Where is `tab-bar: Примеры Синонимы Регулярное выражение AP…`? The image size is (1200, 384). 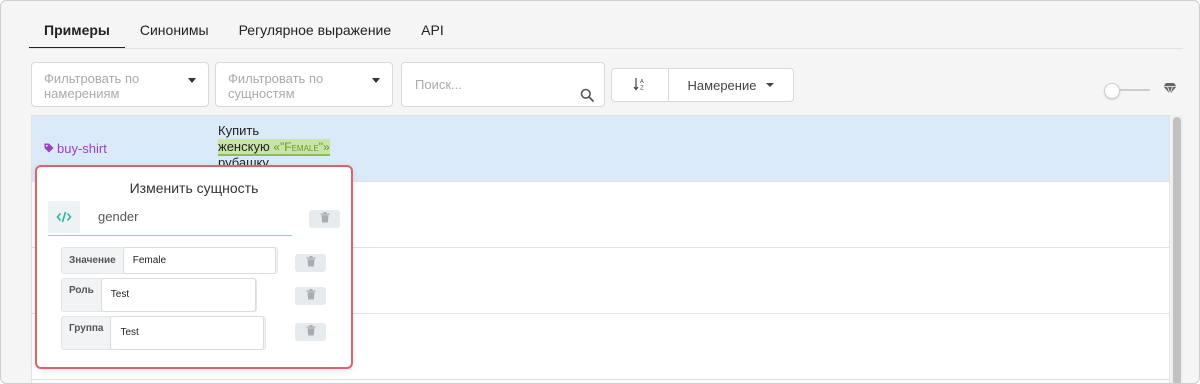
tab-bar: Примеры Синонимы Регулярное выражение AP… is located at coordinates (244, 30).